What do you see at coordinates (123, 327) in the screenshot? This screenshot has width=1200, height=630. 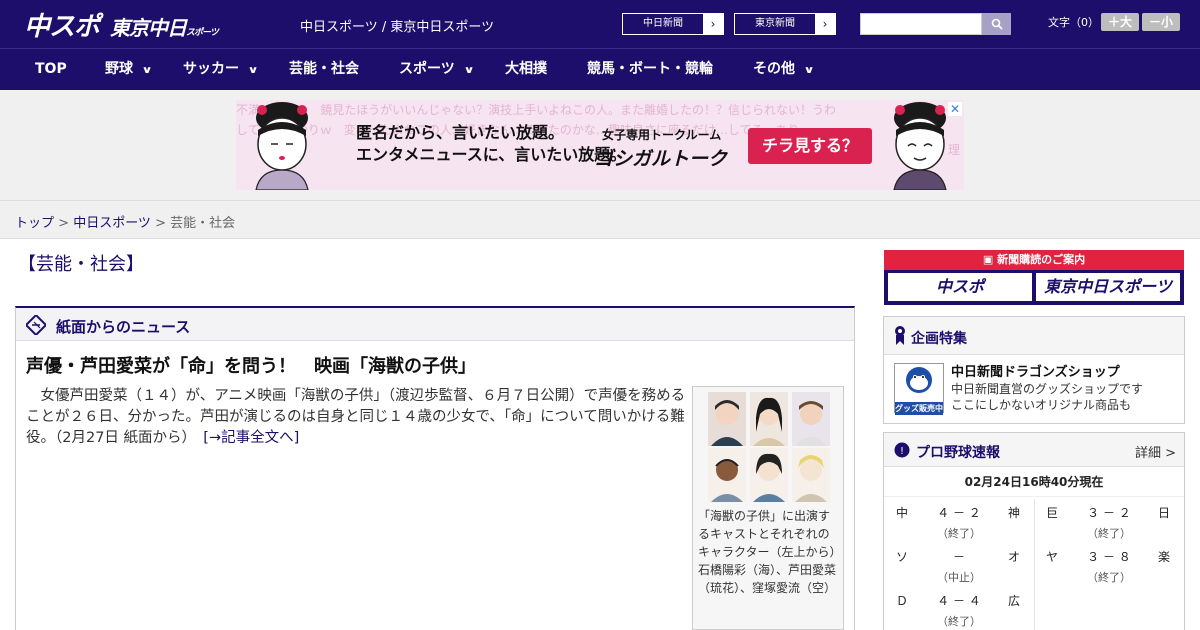 I see `news-section-title: 紙面からのニュース` at bounding box center [123, 327].